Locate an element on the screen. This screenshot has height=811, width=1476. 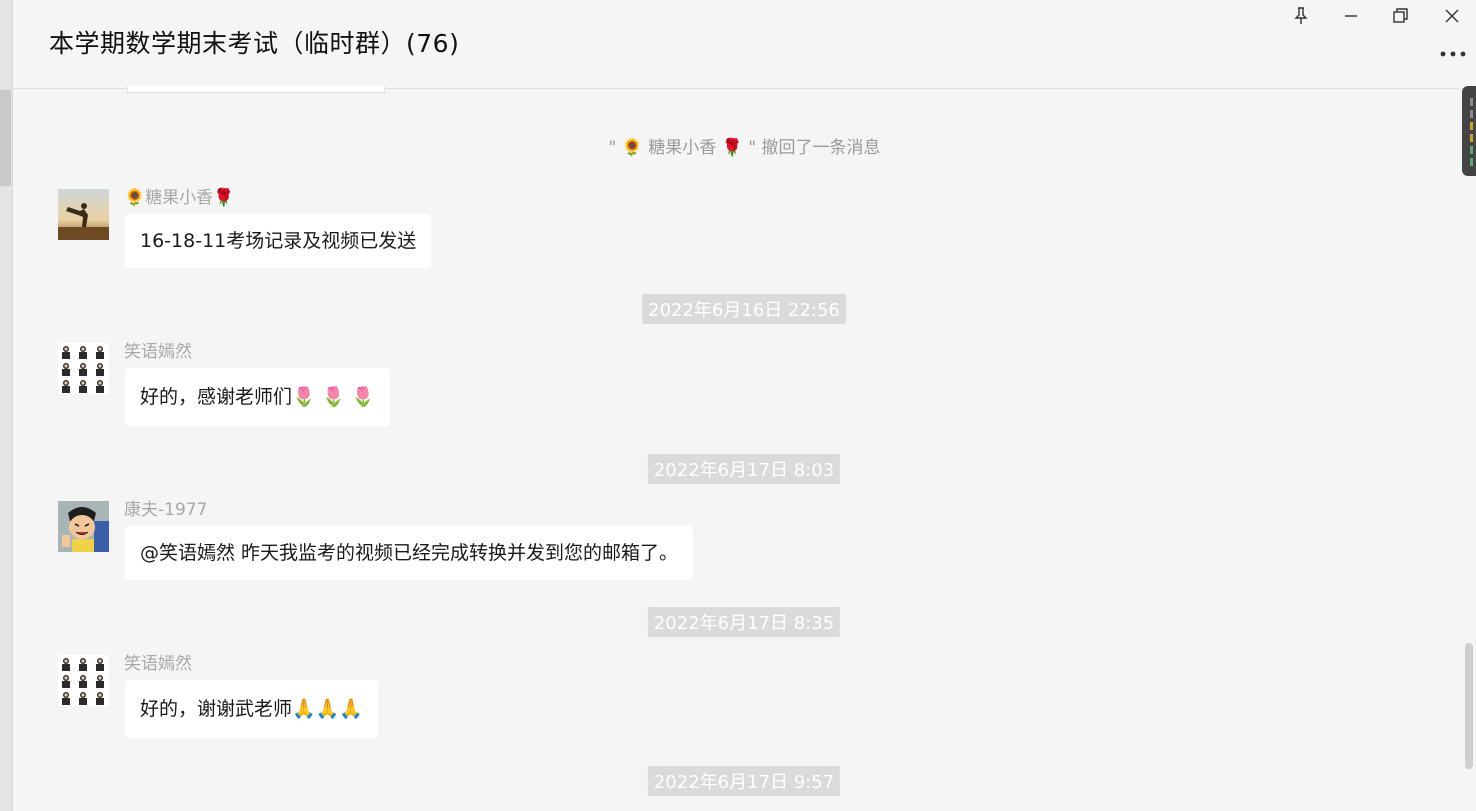
more-button is located at coordinates (1453, 54).